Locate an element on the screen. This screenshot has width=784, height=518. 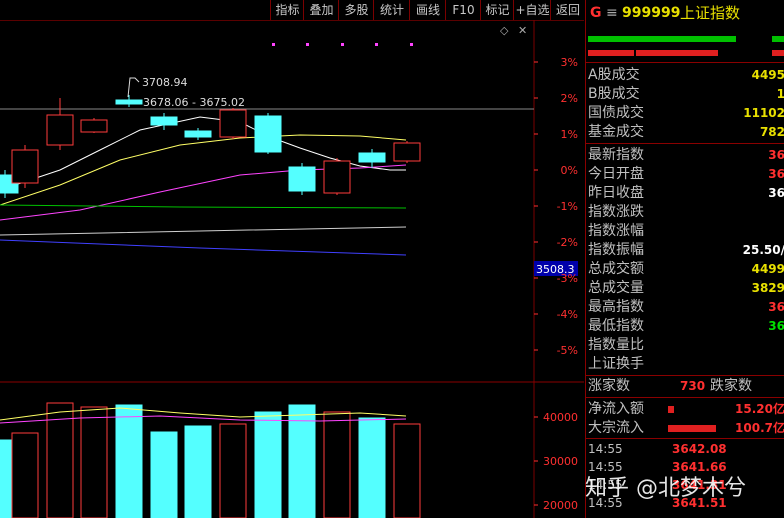
stock-header: G ≡ 999999 上证指数 is located at coordinates (685, 13).